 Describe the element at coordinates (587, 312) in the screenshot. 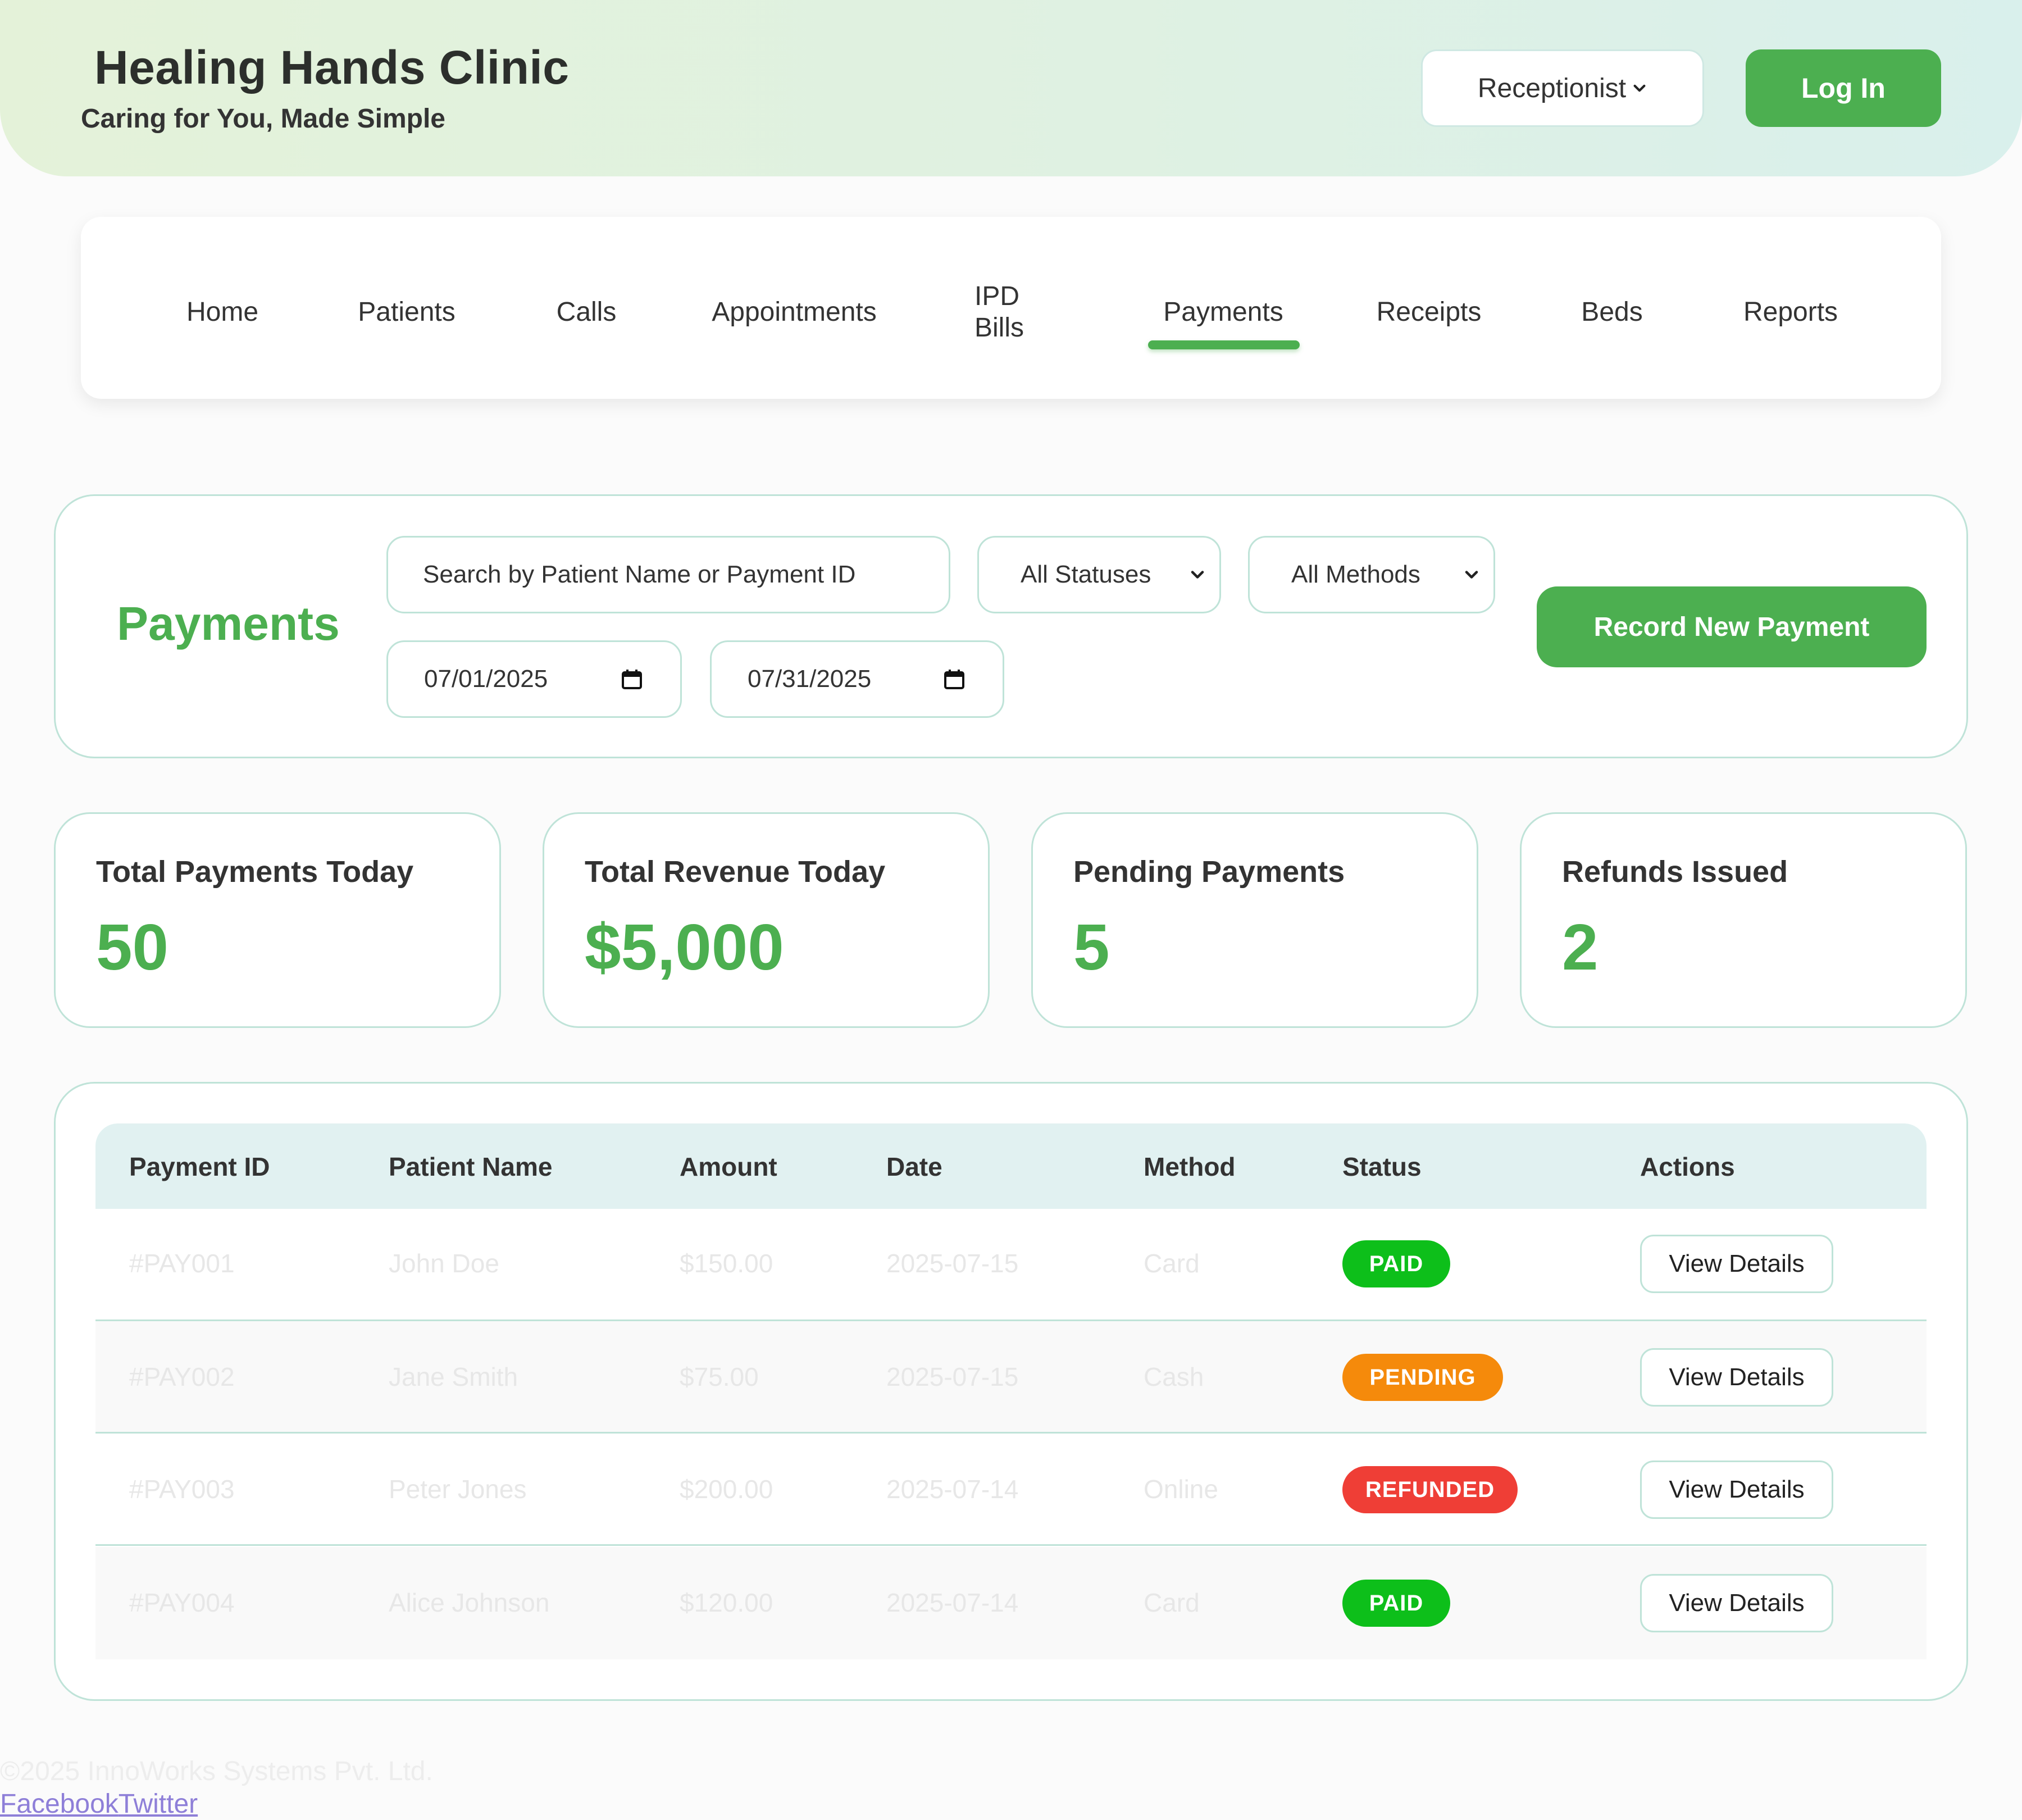

I see `nav-item-calls: Calls` at that location.